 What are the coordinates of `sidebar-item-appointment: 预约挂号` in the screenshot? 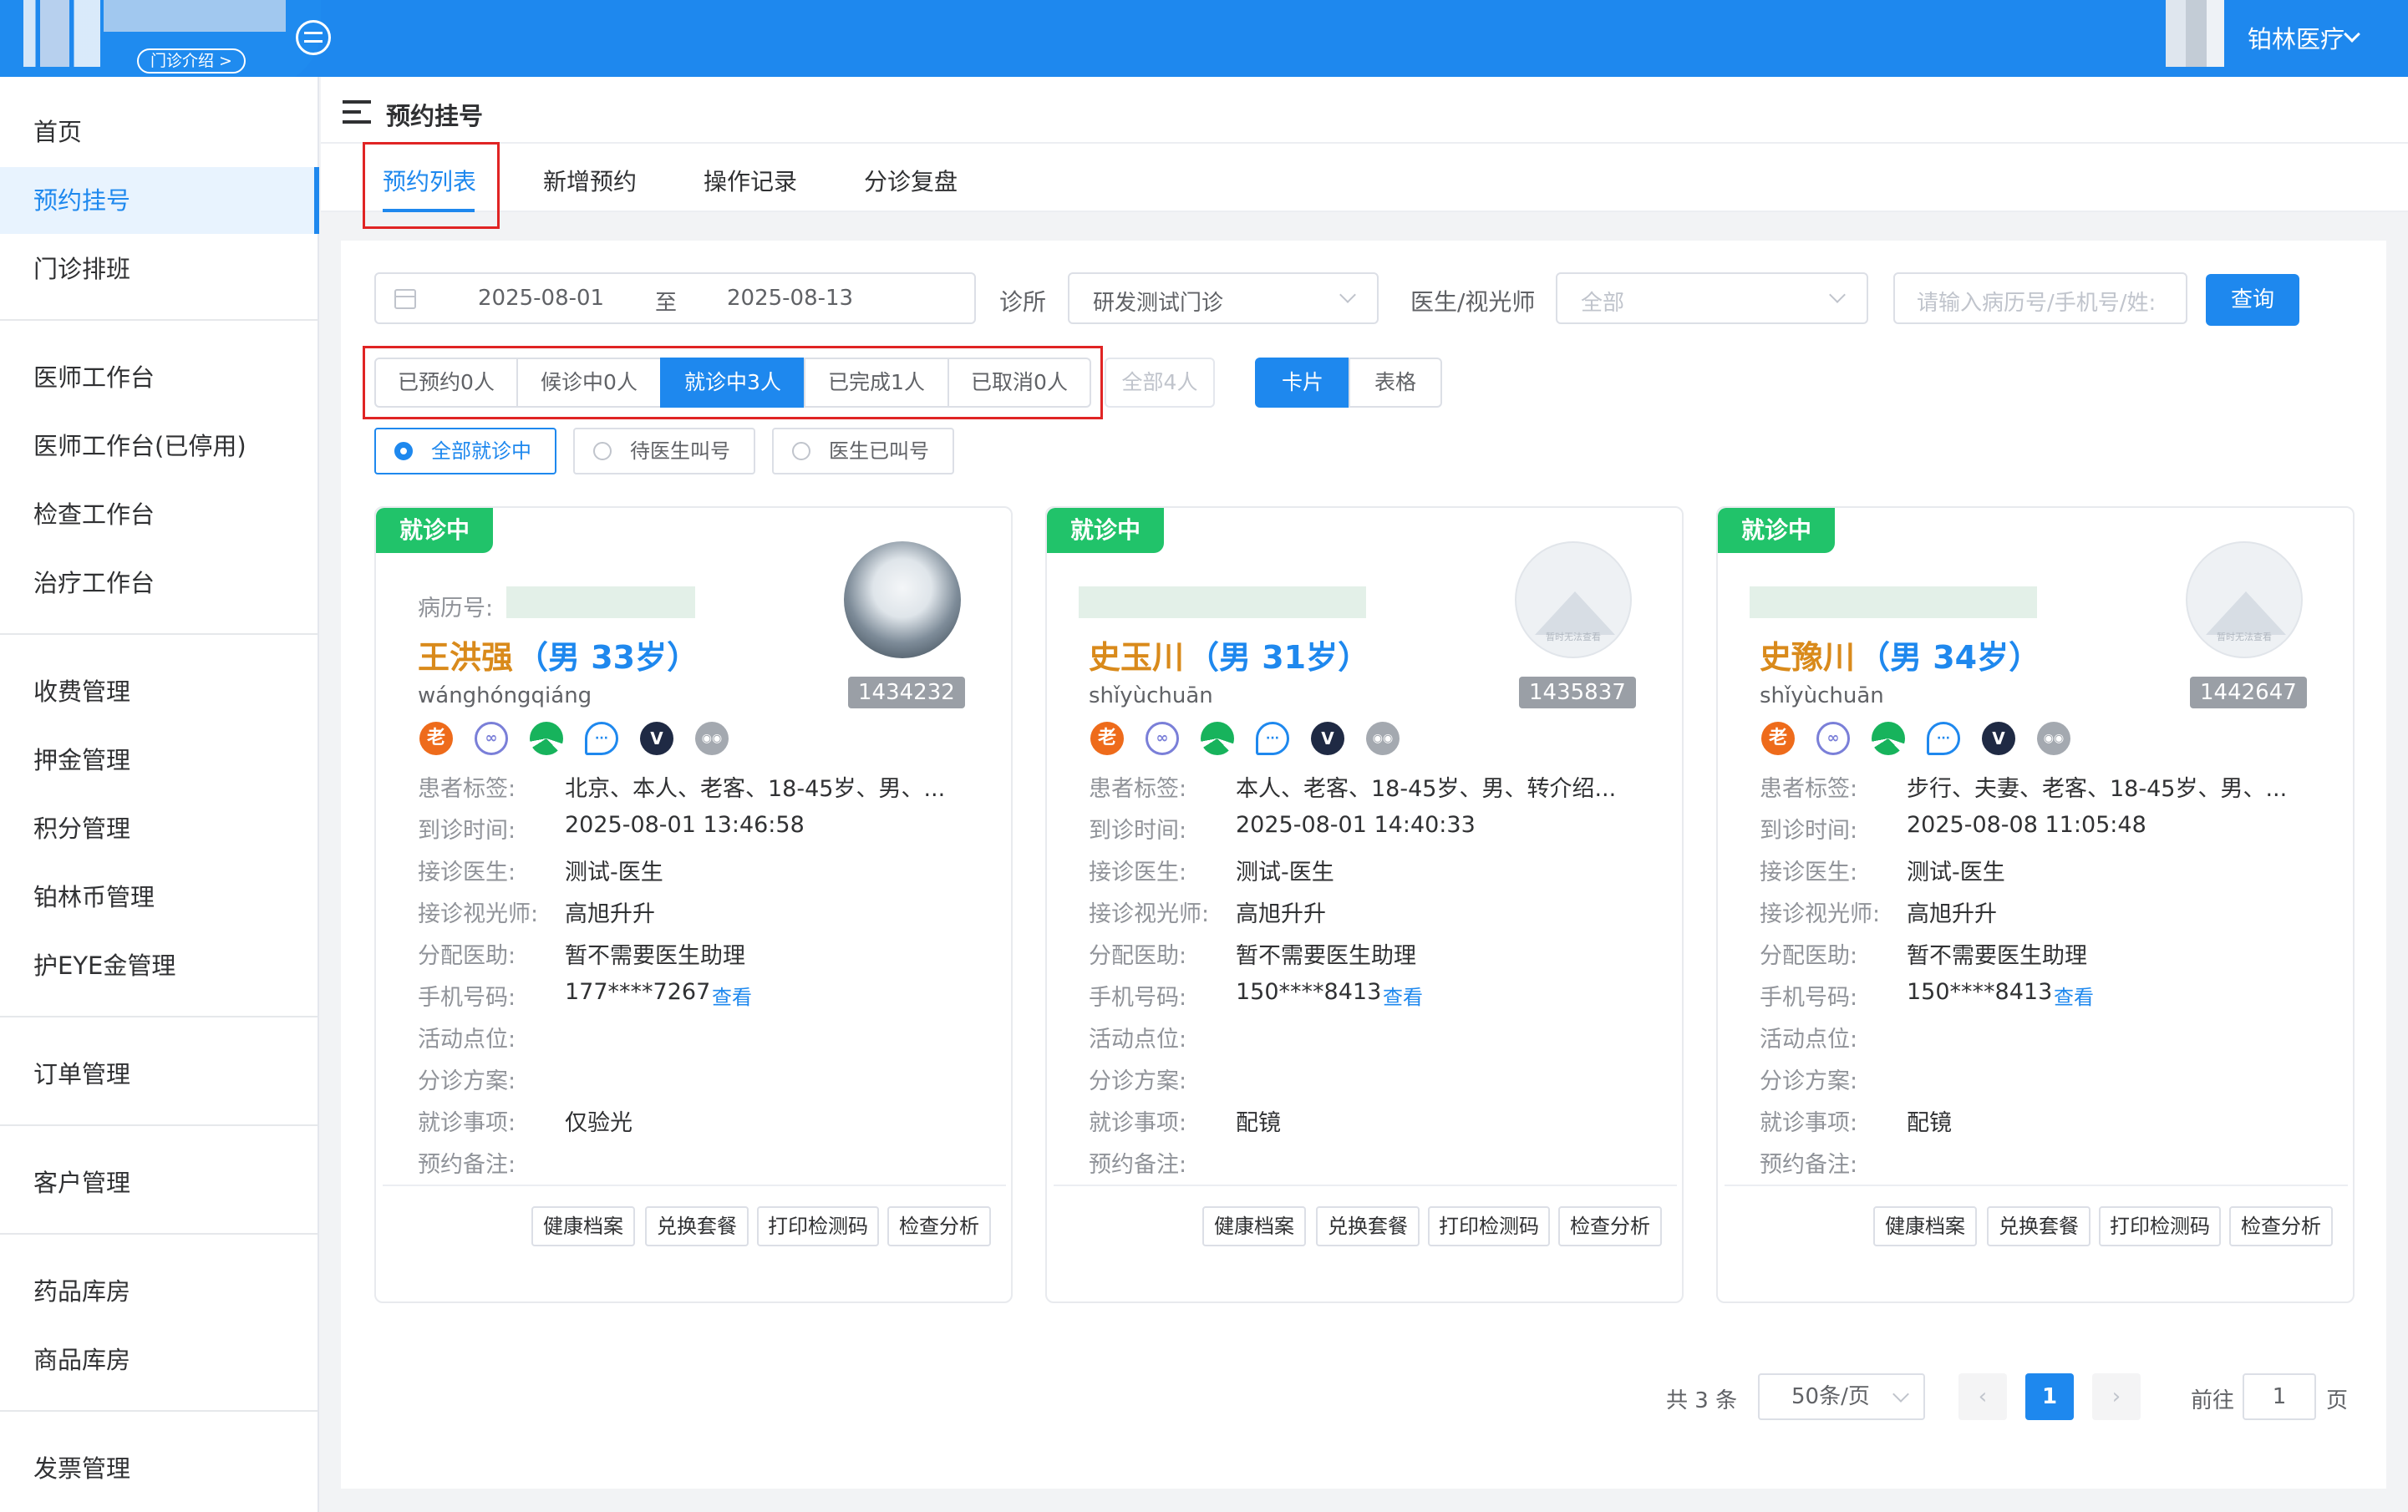 It's located at (160, 200).